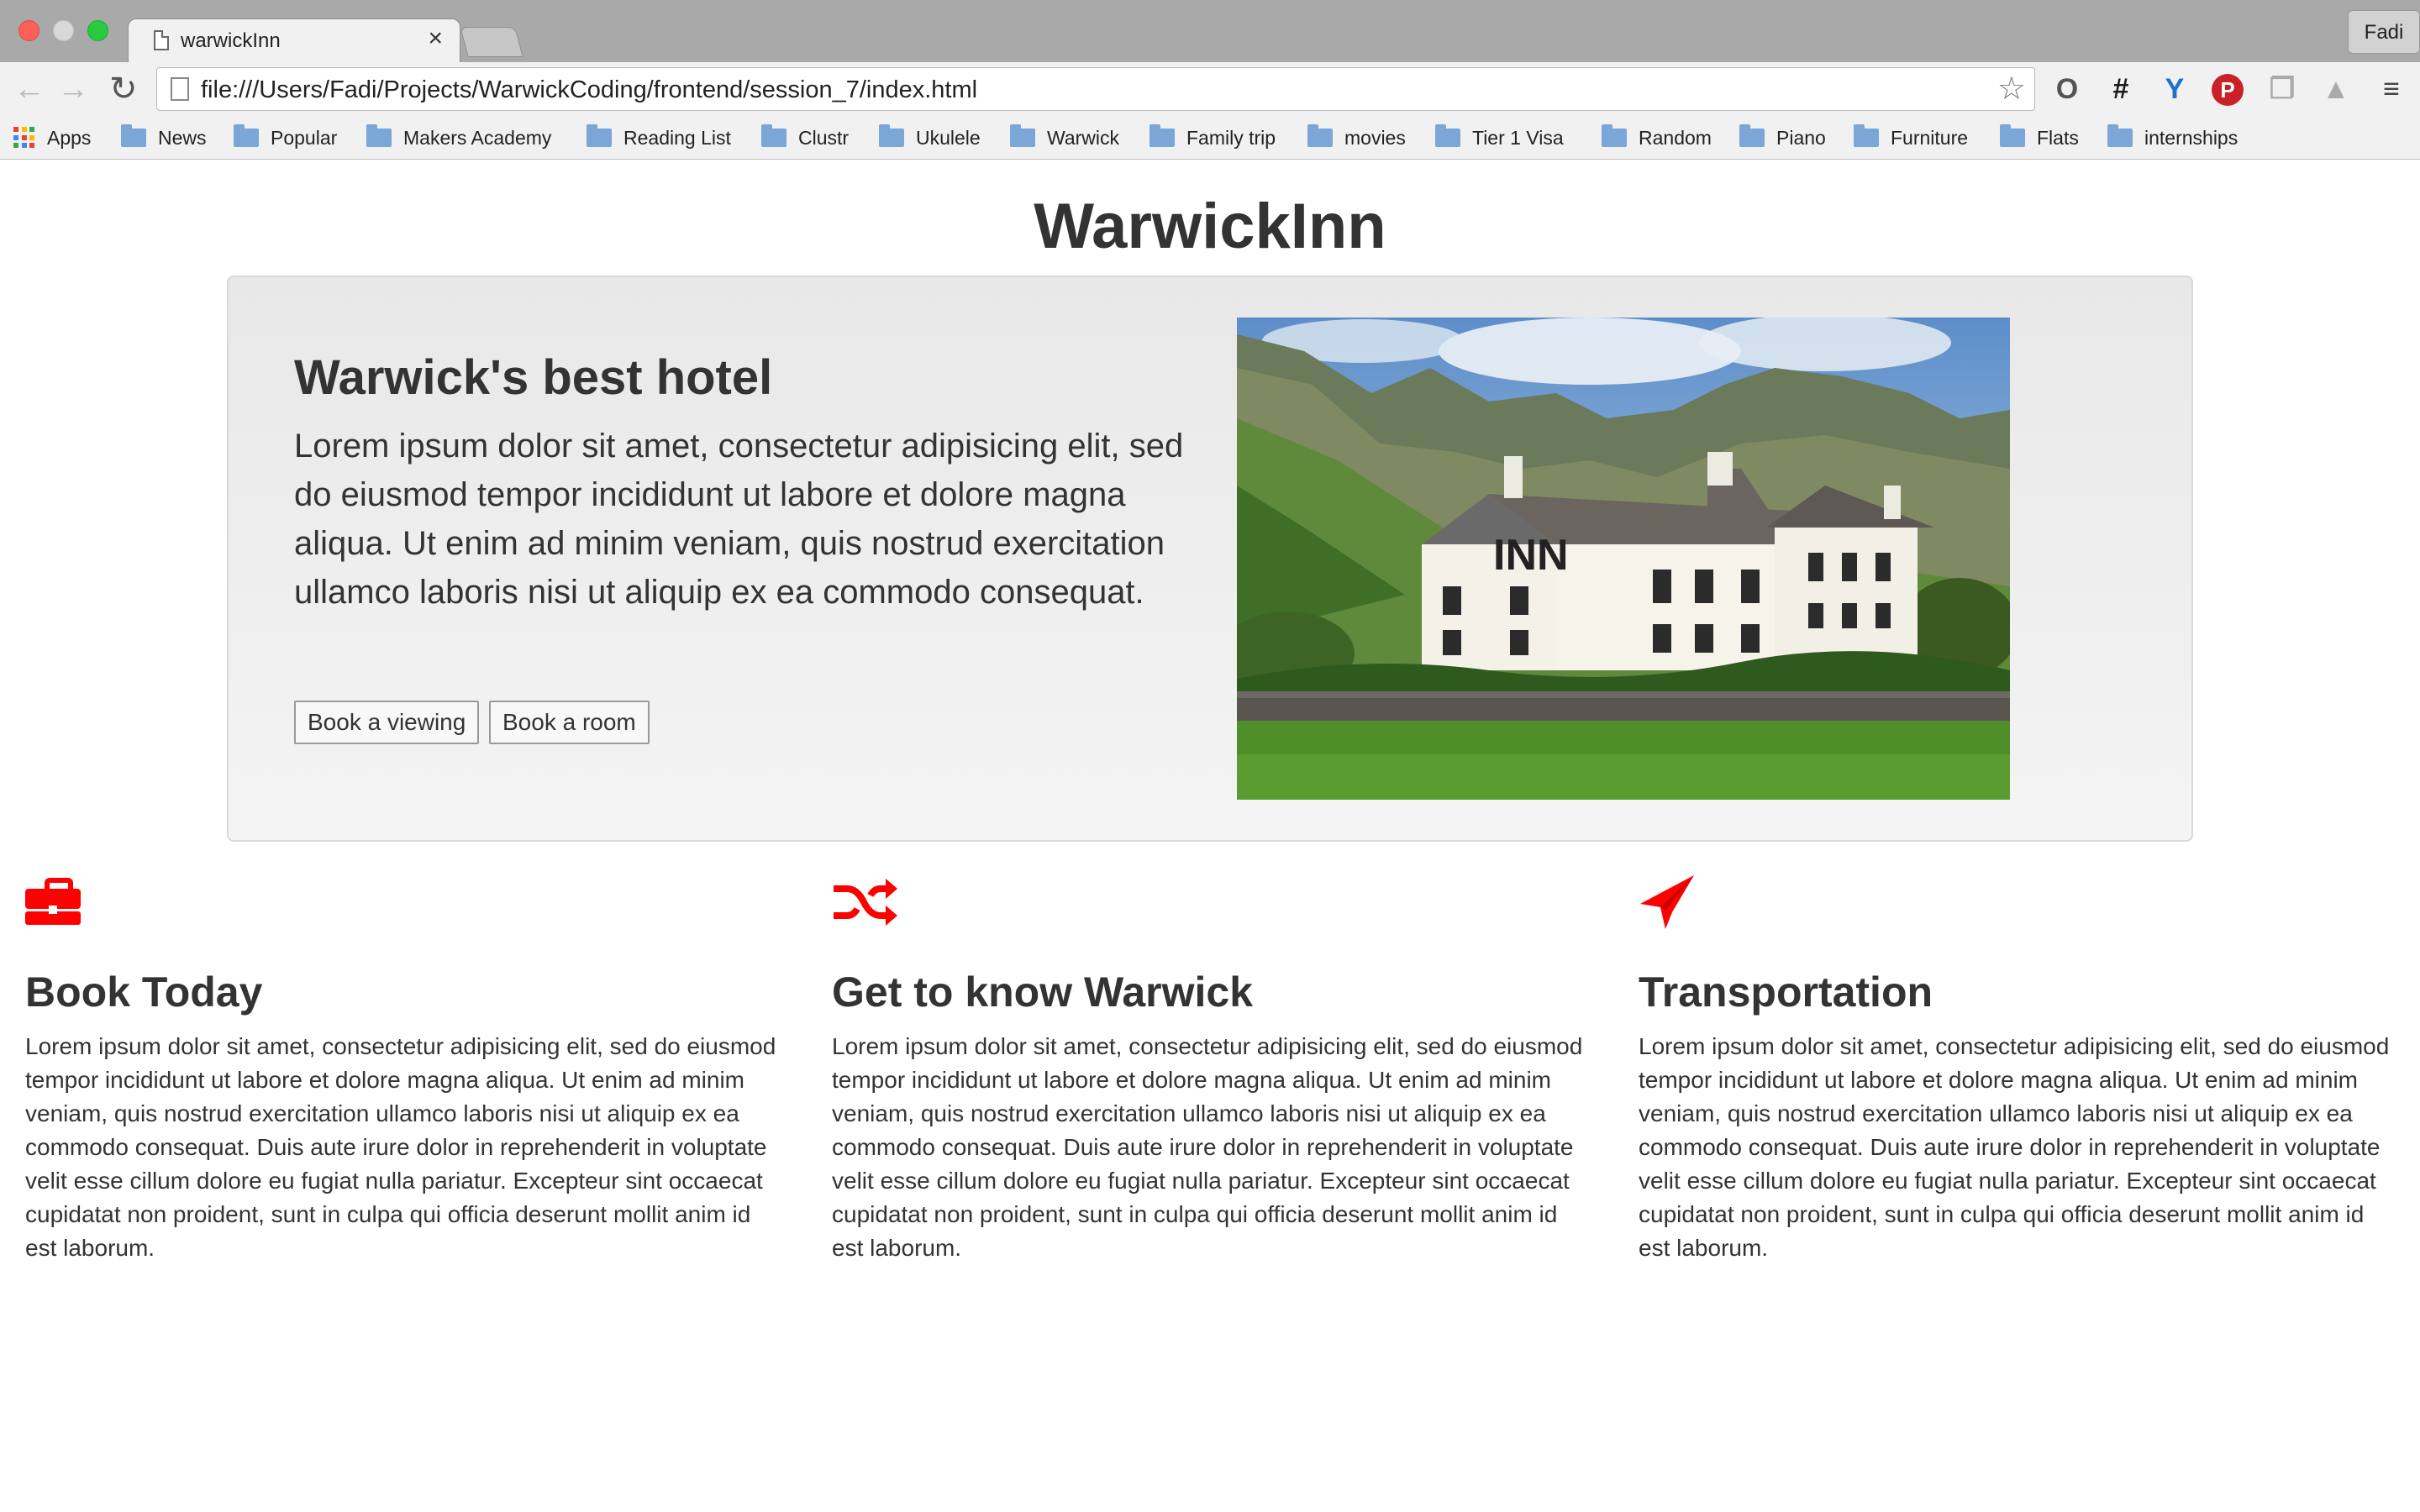 This screenshot has width=2420, height=1512. I want to click on bookmark-apps: Apps, so click(52, 137).